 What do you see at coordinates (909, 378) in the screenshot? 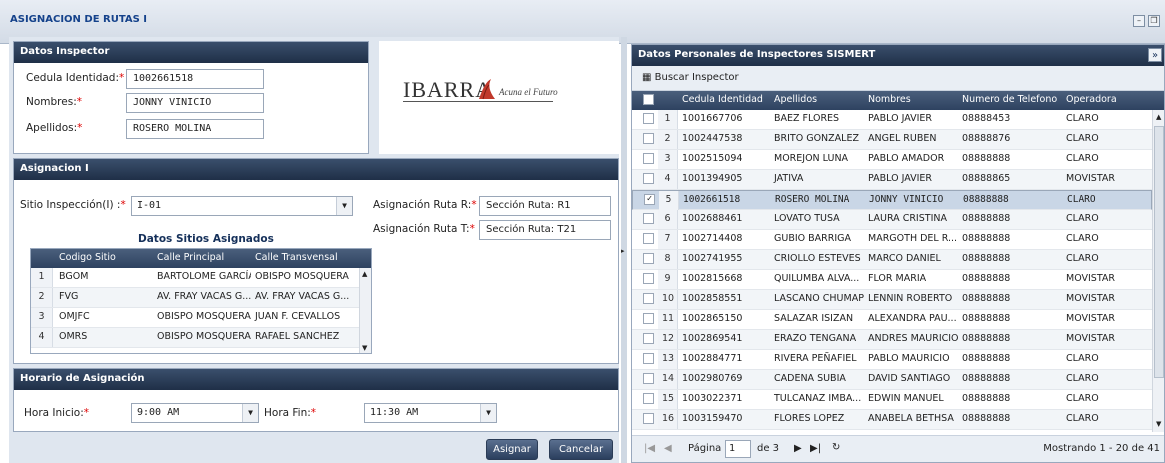
I see `nombres-cell: DAVID SANTIAGO` at bounding box center [909, 378].